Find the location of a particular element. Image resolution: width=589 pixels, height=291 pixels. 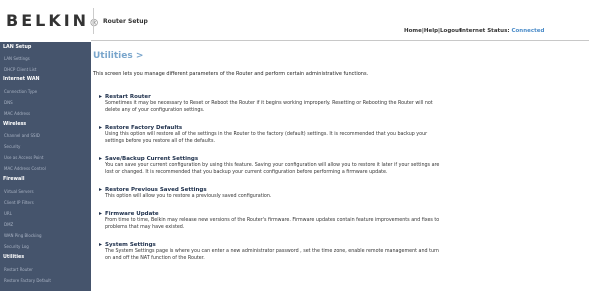

sidebar-item-dhcp-client-list: DHCP Client List is located at coordinates (20, 69).